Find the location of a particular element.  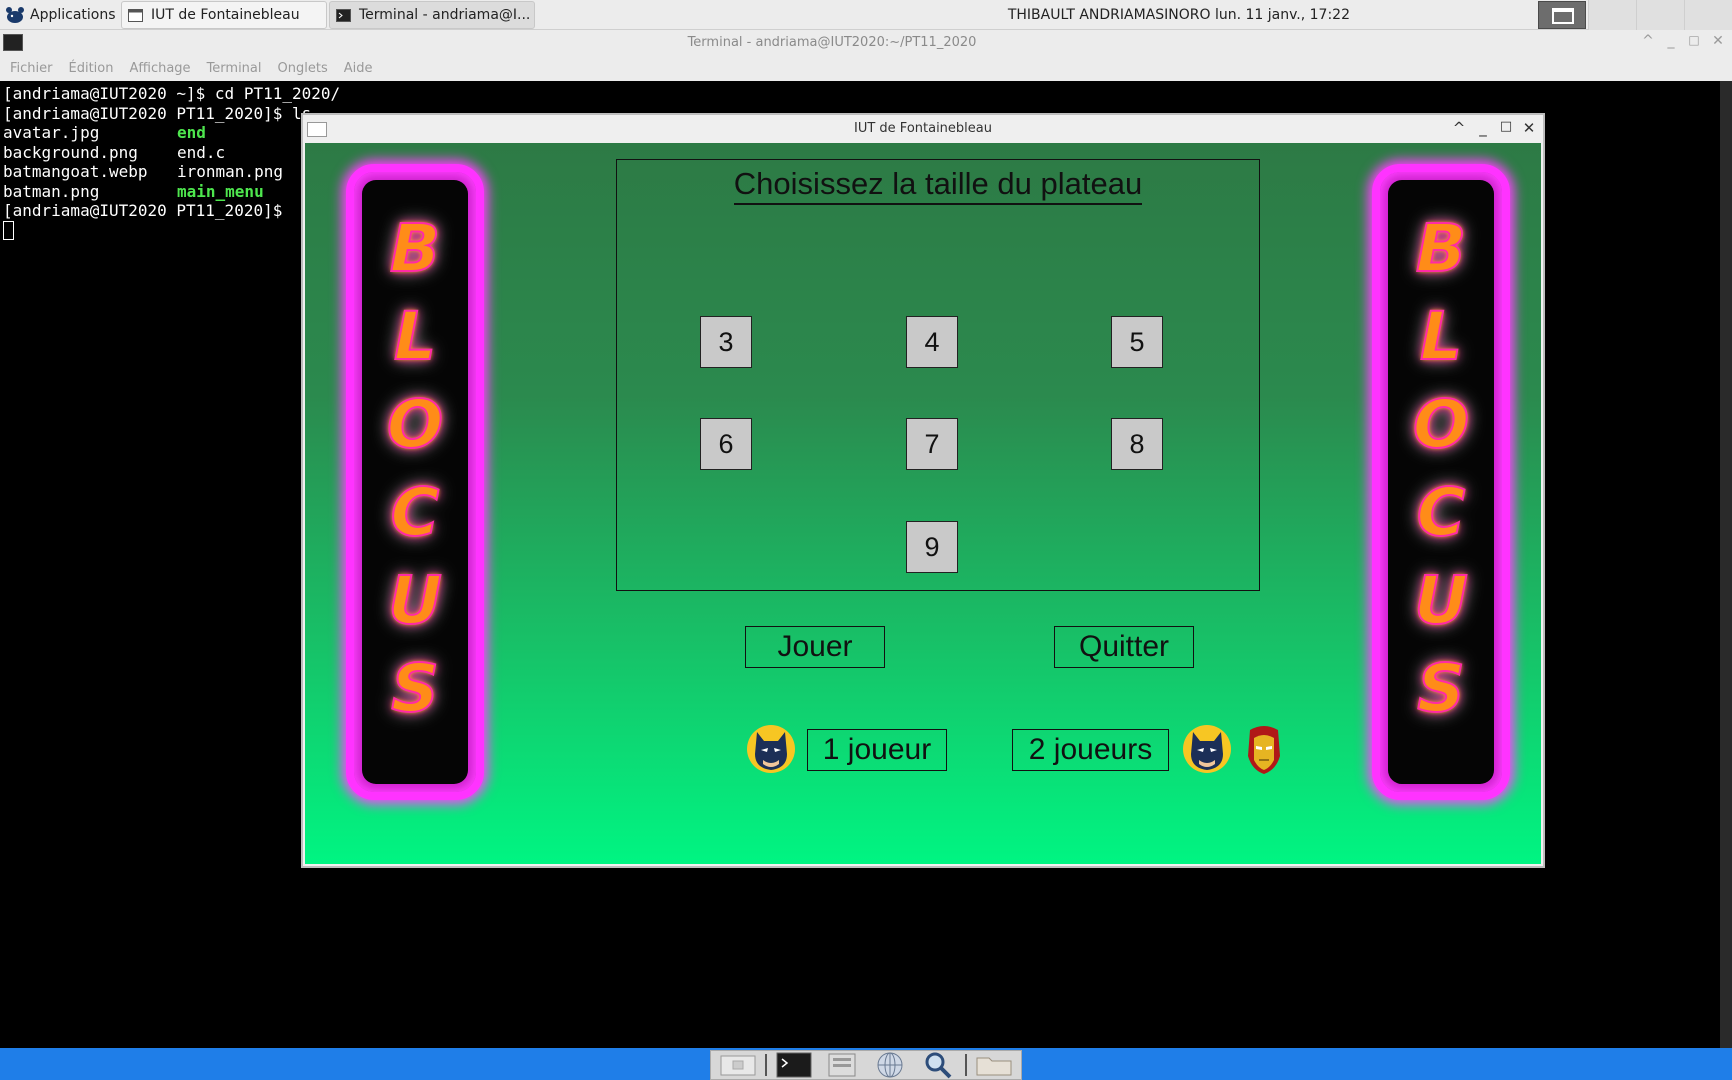

file-name: avatar.jpg is located at coordinates (51, 132).